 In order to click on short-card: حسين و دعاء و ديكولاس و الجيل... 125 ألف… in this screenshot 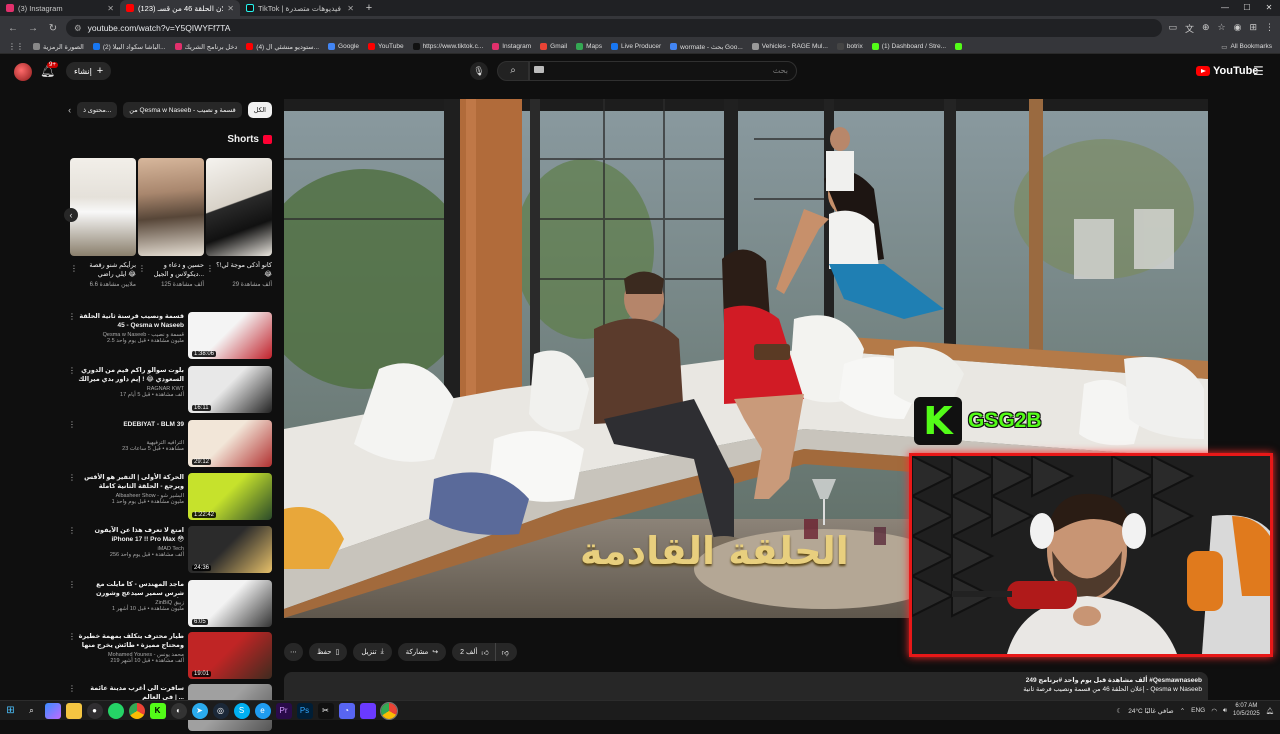, I will do `click(171, 223)`.